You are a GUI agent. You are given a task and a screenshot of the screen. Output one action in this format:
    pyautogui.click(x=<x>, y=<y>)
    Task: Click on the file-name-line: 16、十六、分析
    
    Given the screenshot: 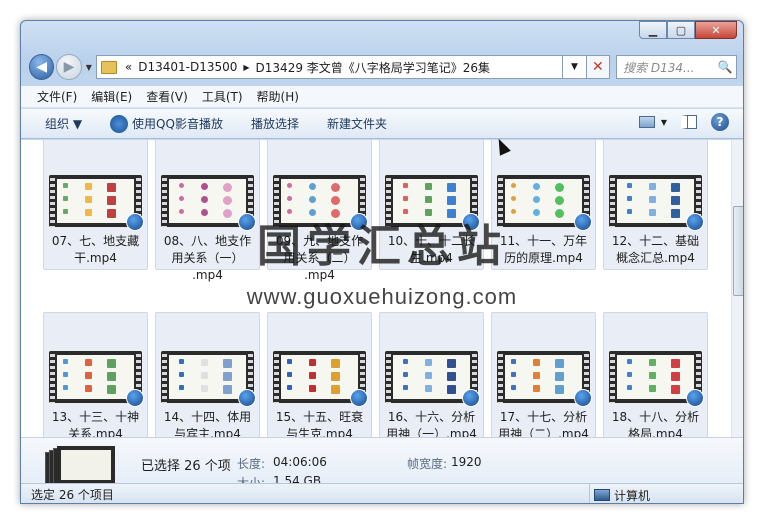 What is the action you would take?
    pyautogui.click(x=431, y=417)
    